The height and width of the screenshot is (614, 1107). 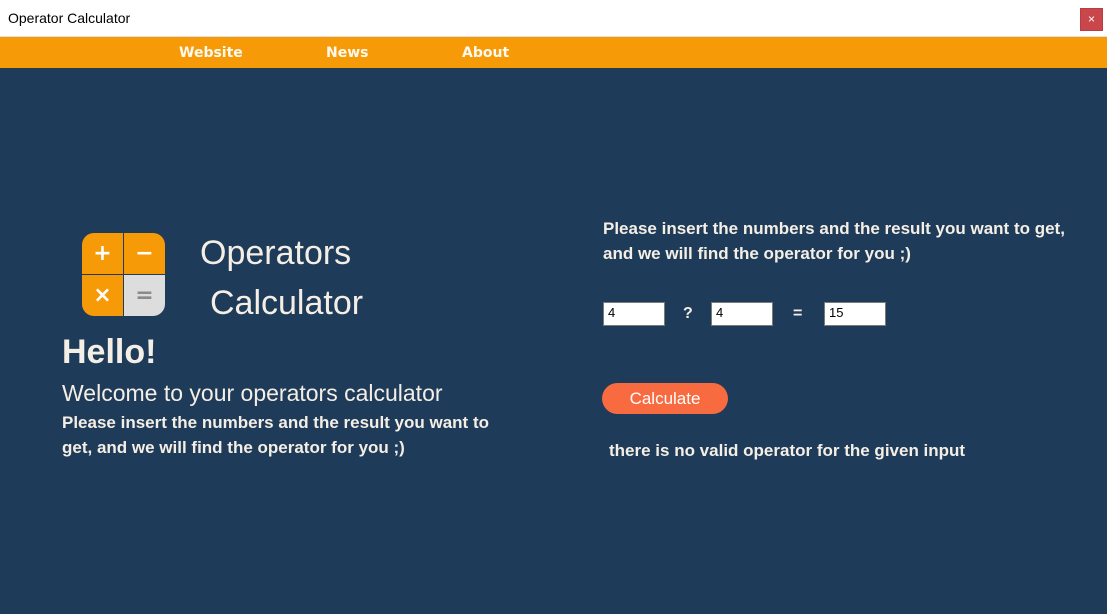 What do you see at coordinates (855, 314) in the screenshot?
I see `result-input: 15` at bounding box center [855, 314].